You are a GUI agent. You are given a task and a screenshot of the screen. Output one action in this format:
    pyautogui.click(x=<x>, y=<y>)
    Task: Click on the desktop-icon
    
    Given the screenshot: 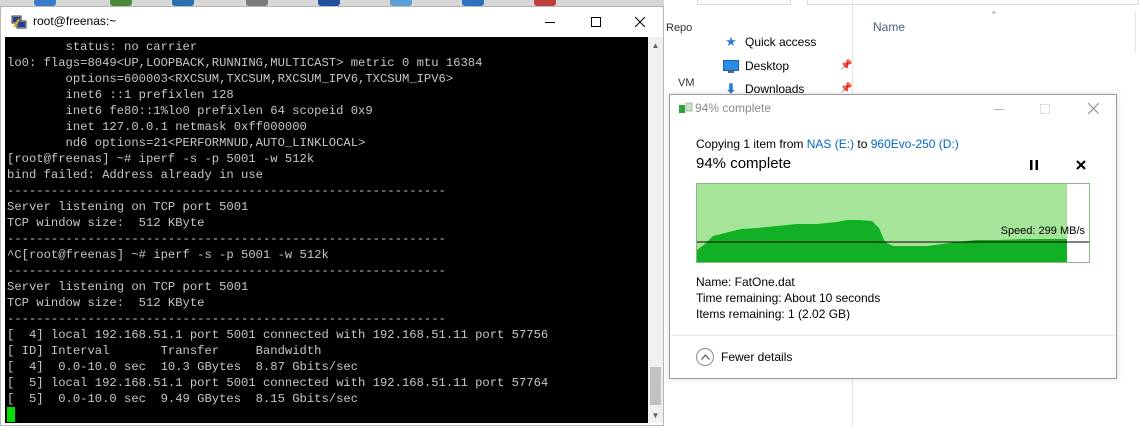 What is the action you would take?
    pyautogui.click(x=731, y=66)
    